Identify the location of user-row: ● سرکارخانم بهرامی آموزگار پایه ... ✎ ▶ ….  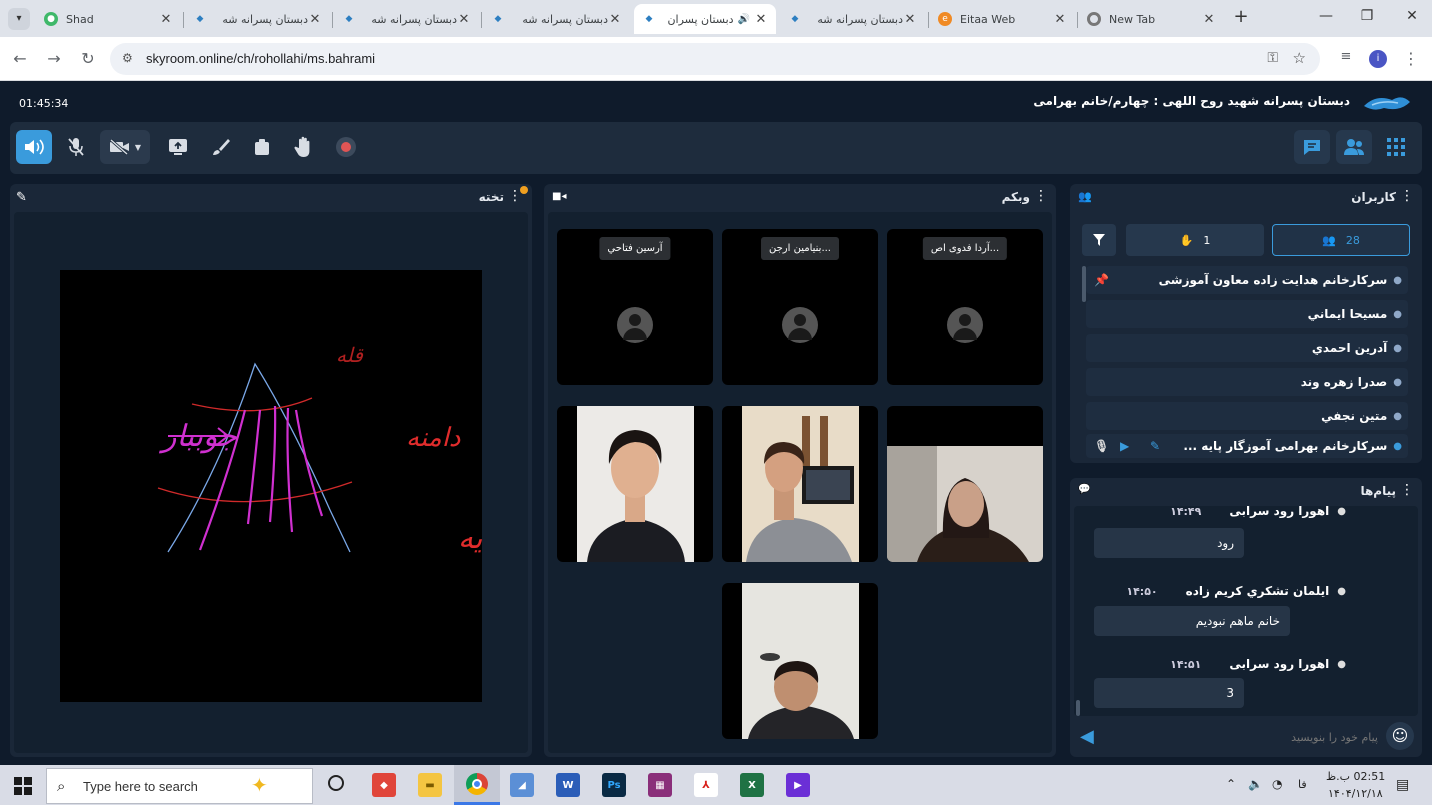
(1247, 446).